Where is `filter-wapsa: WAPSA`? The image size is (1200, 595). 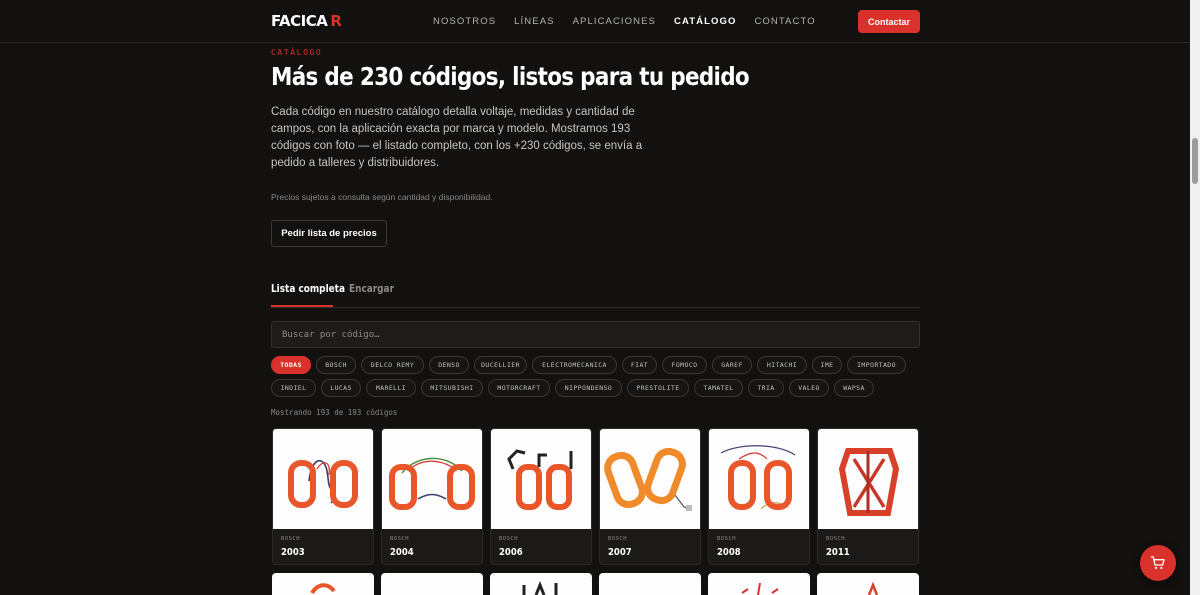 filter-wapsa: WAPSA is located at coordinates (854, 388).